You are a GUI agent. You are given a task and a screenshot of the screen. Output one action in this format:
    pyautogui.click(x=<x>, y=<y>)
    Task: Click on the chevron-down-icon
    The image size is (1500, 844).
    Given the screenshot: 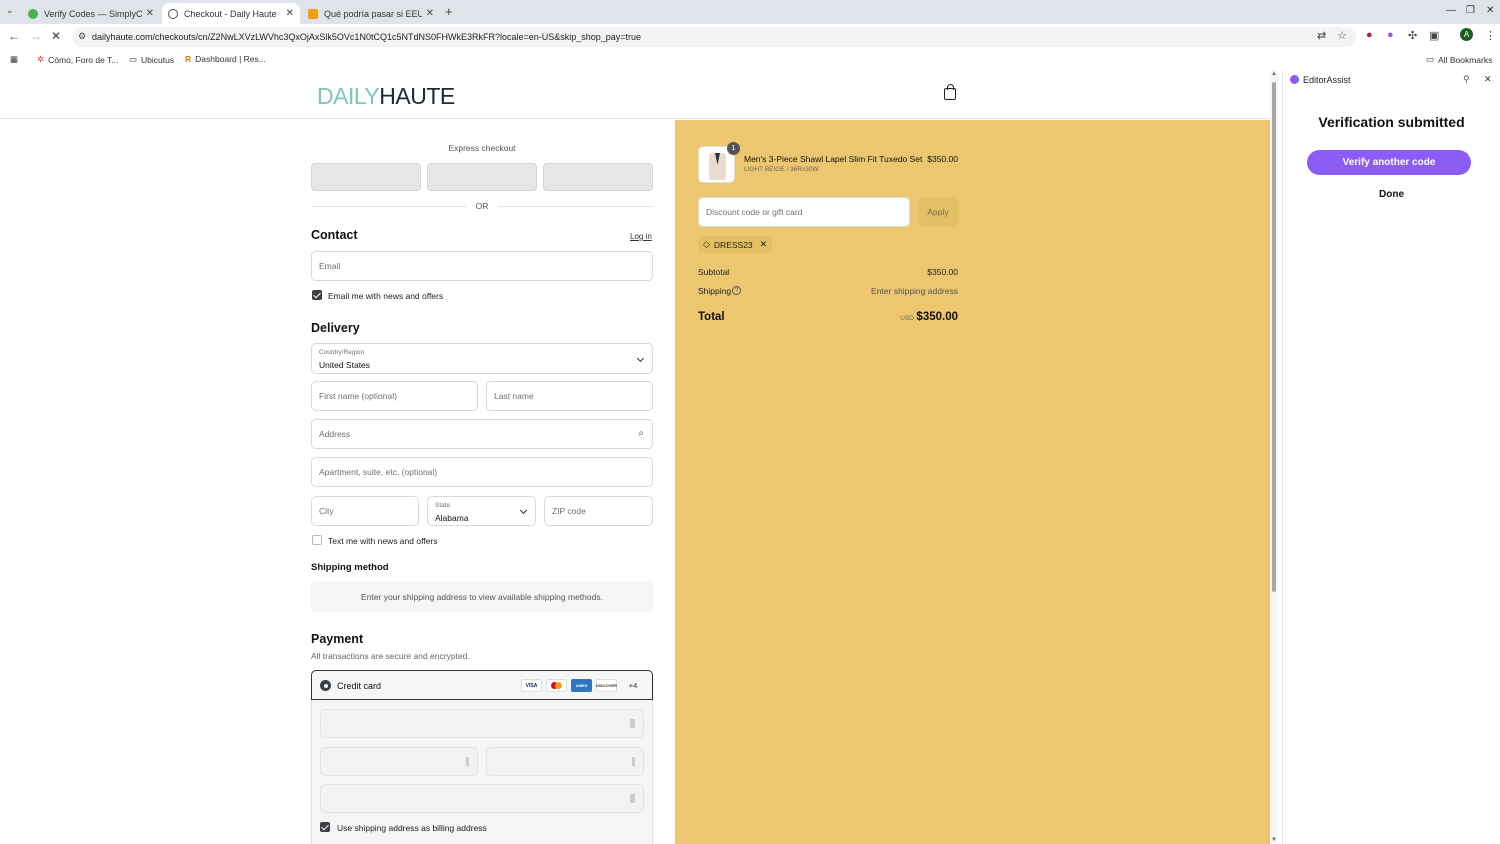 What is the action you would take?
    pyautogui.click(x=640, y=358)
    